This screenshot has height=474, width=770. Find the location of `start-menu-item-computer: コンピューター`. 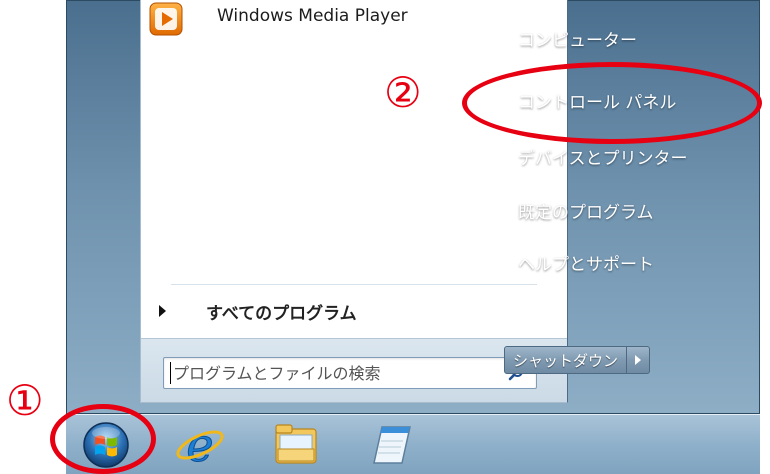

start-menu-item-computer: コンピューター is located at coordinates (577, 38).